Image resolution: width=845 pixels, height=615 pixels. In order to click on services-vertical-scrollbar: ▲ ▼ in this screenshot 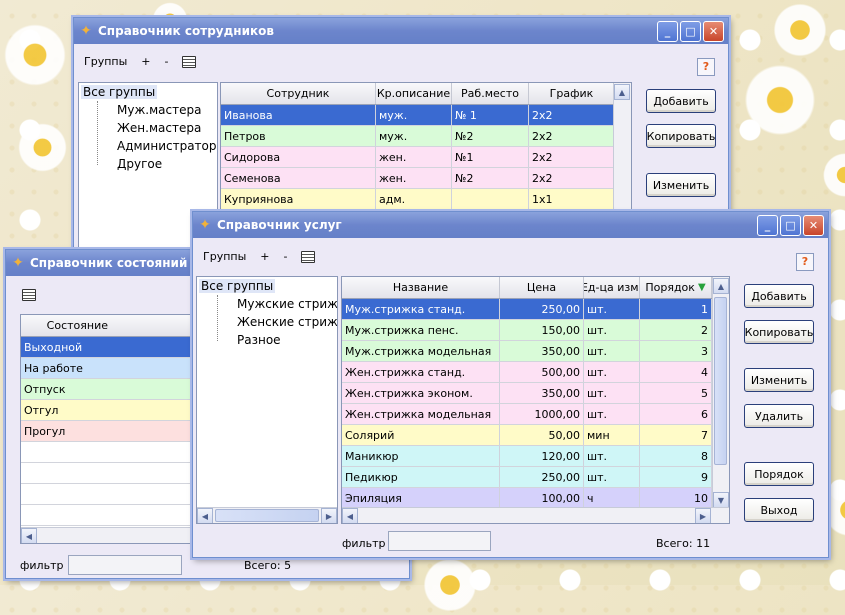, I will do `click(720, 393)`.